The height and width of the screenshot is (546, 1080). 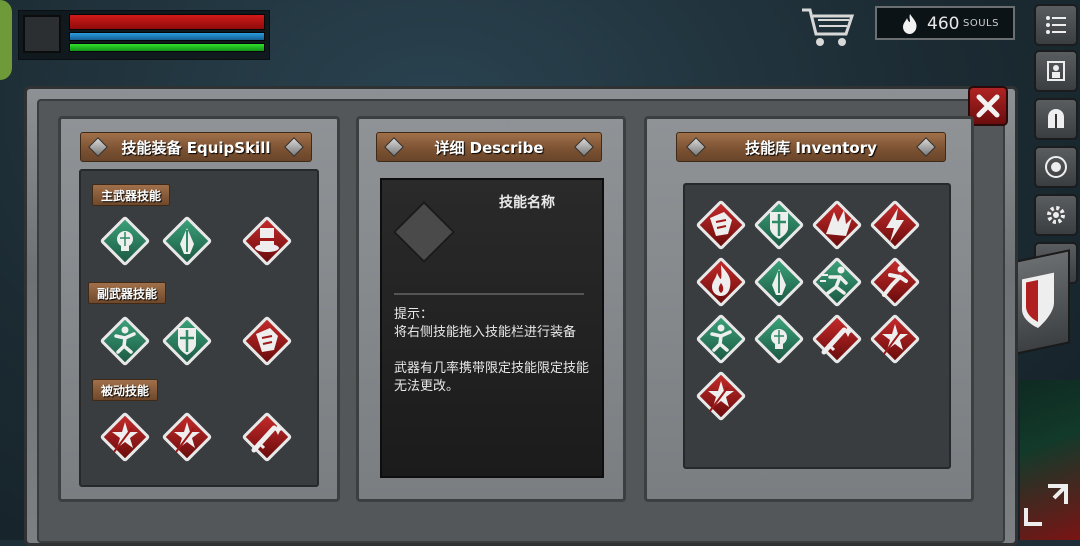 What do you see at coordinates (1038, 300) in the screenshot?
I see `shield-icon` at bounding box center [1038, 300].